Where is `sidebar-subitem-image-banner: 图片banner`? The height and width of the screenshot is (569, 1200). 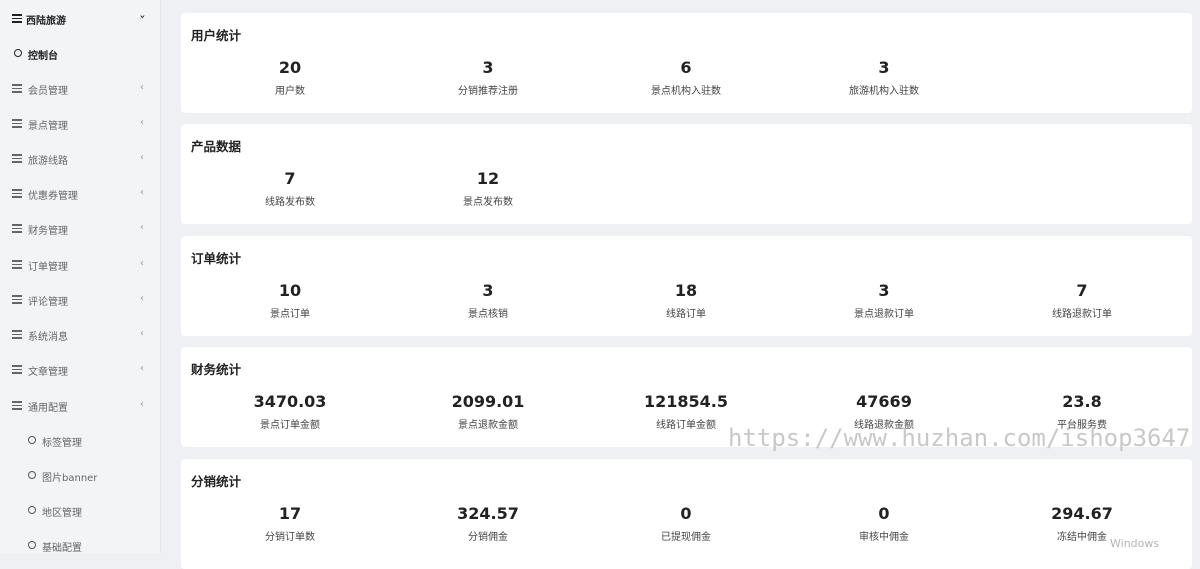 sidebar-subitem-image-banner: 图片banner is located at coordinates (80, 476).